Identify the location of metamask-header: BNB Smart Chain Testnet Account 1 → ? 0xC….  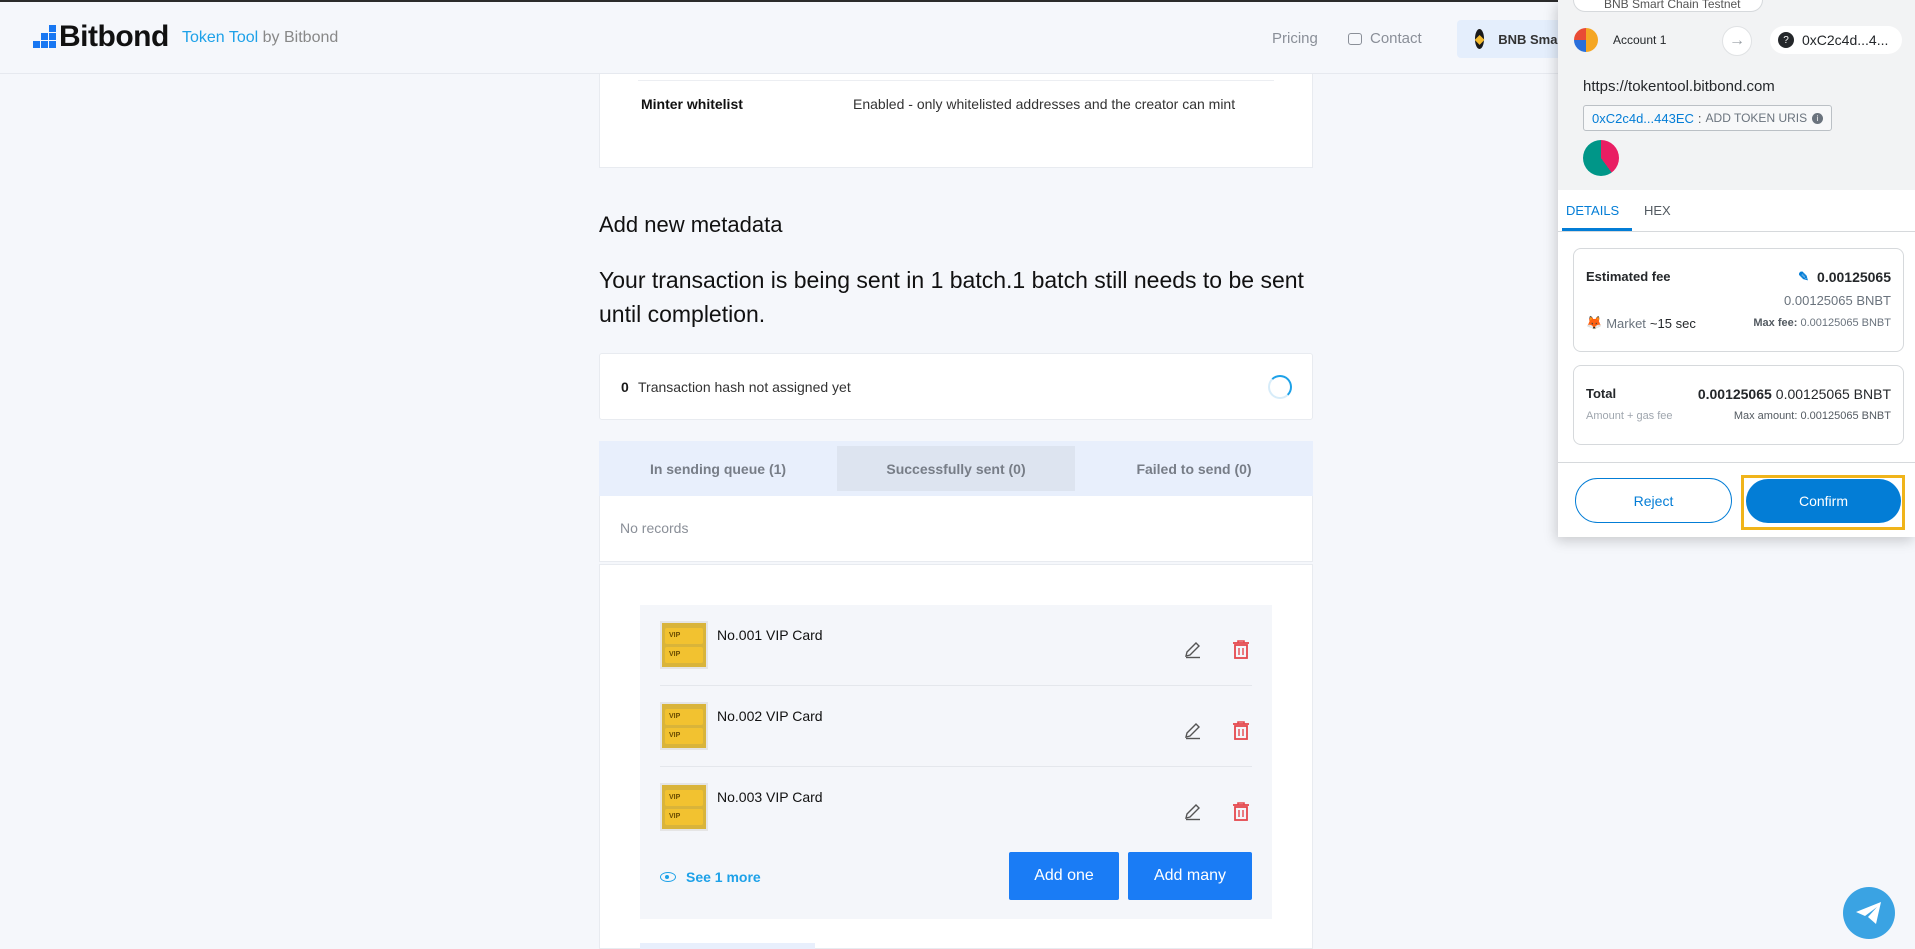
(1736, 95).